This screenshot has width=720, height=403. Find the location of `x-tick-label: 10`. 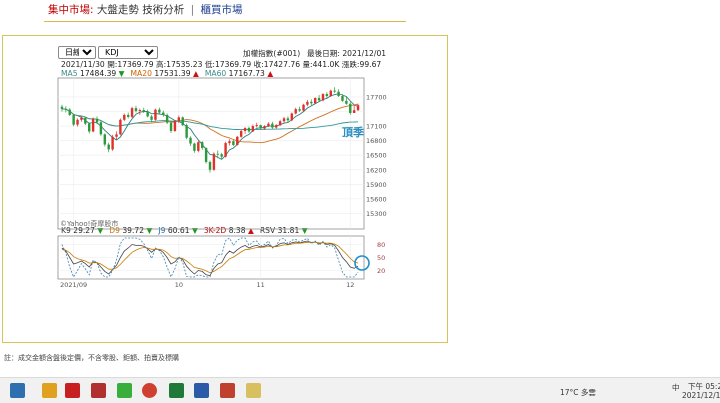

x-tick-label: 10 is located at coordinates (179, 285).